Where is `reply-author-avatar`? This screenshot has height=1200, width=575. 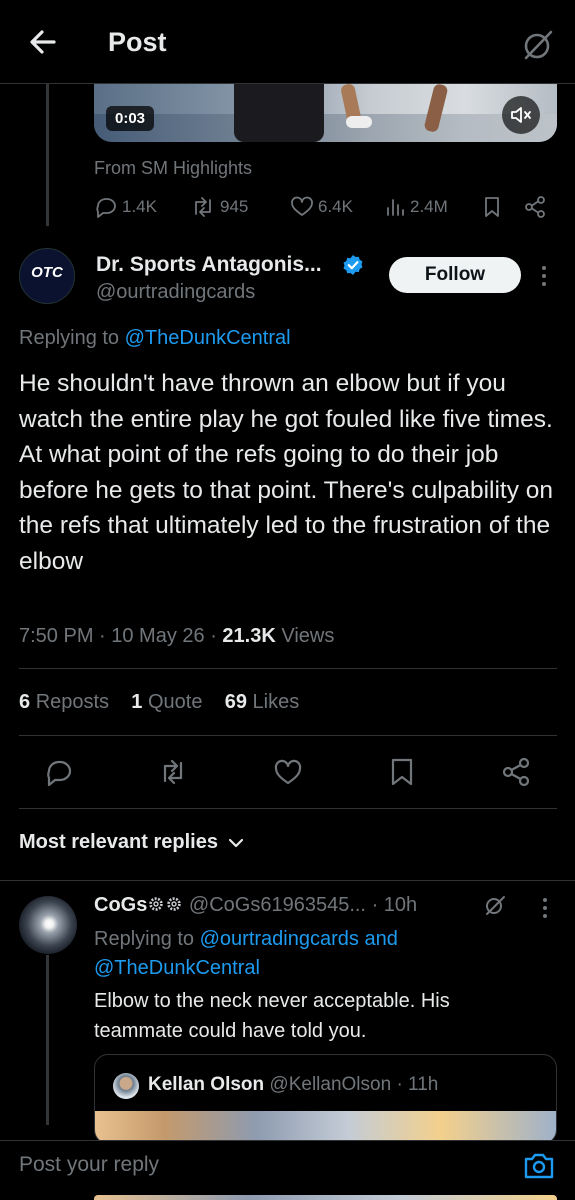 reply-author-avatar is located at coordinates (48, 925).